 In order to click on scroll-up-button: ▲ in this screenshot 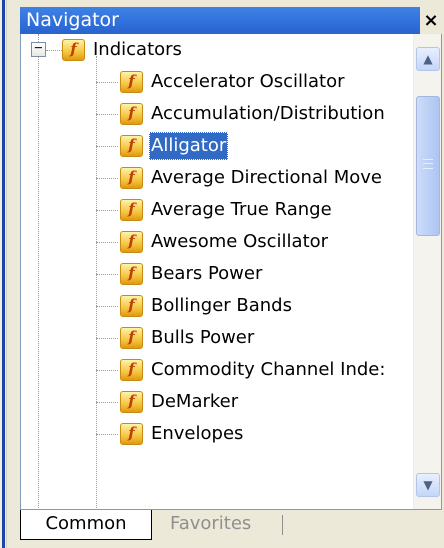, I will do `click(428, 59)`.